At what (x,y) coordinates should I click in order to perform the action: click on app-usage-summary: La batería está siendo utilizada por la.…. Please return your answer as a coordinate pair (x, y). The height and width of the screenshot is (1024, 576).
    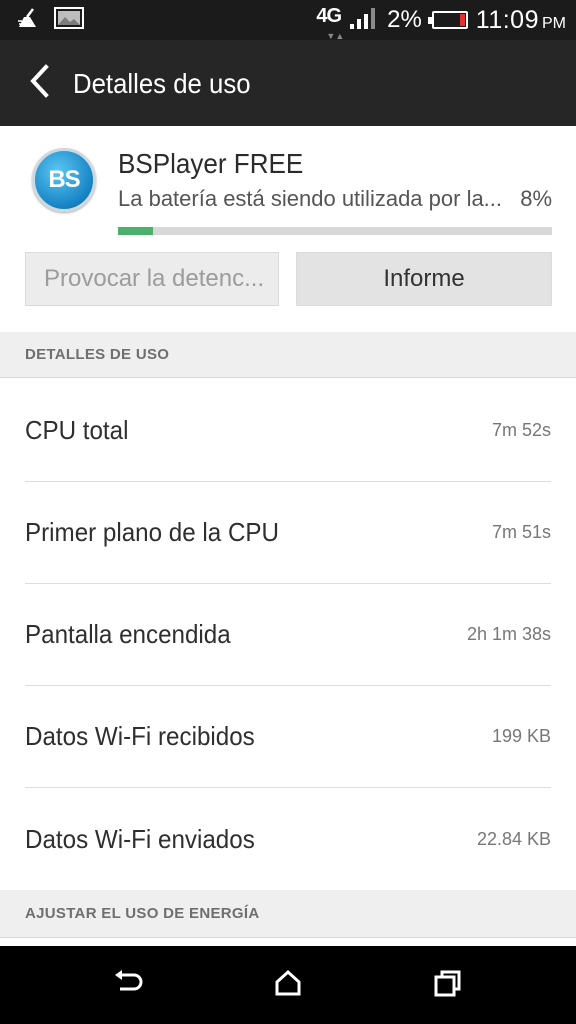
    Looking at the image, I should click on (335, 199).